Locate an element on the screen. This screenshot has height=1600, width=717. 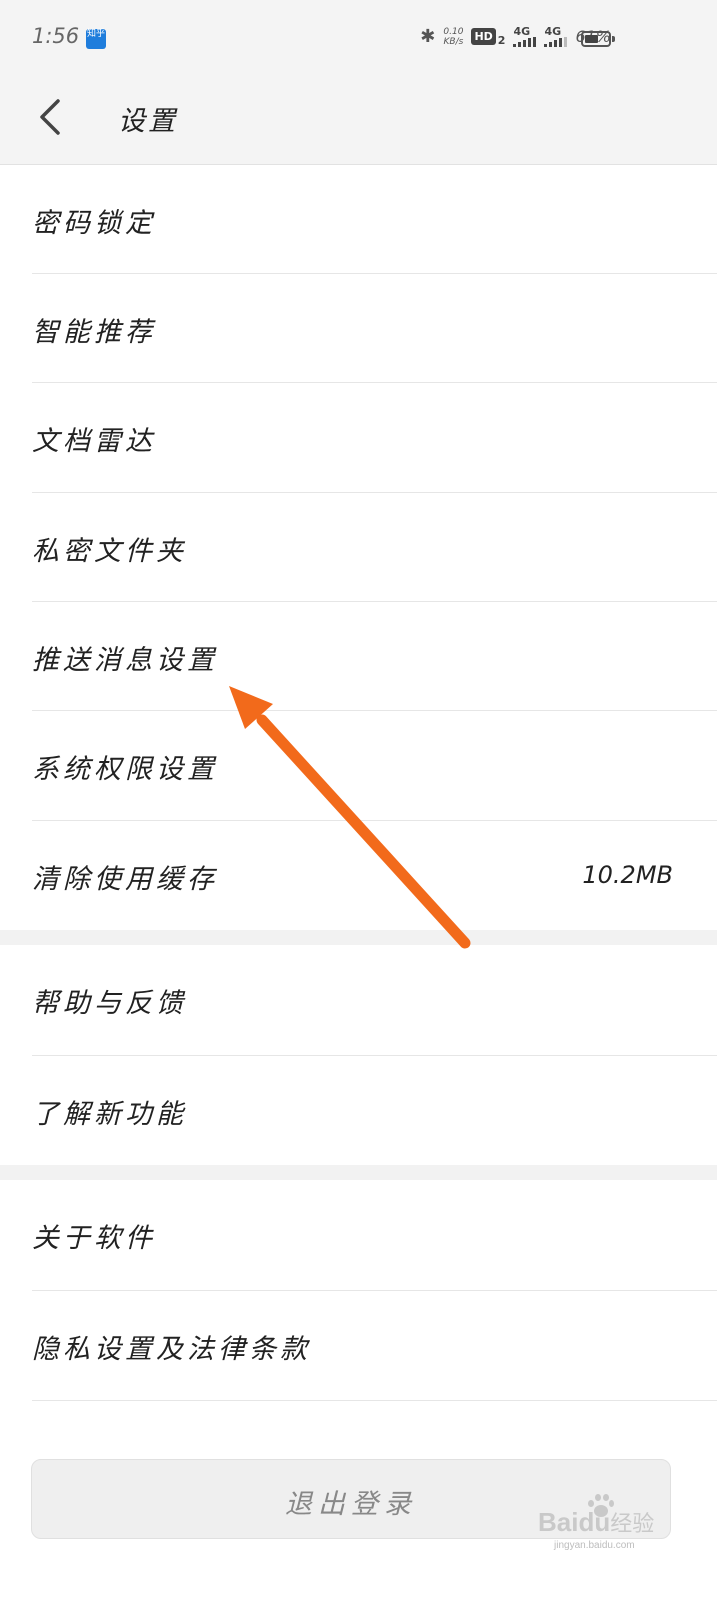
status-time: 1:56 is located at coordinates (56, 36).